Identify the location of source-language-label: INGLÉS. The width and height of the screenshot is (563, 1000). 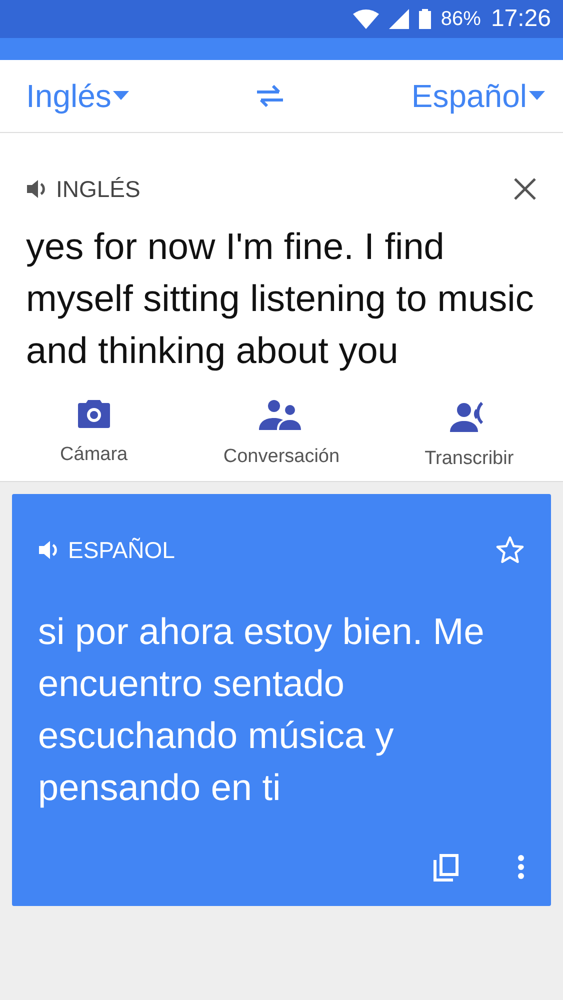
(98, 189).